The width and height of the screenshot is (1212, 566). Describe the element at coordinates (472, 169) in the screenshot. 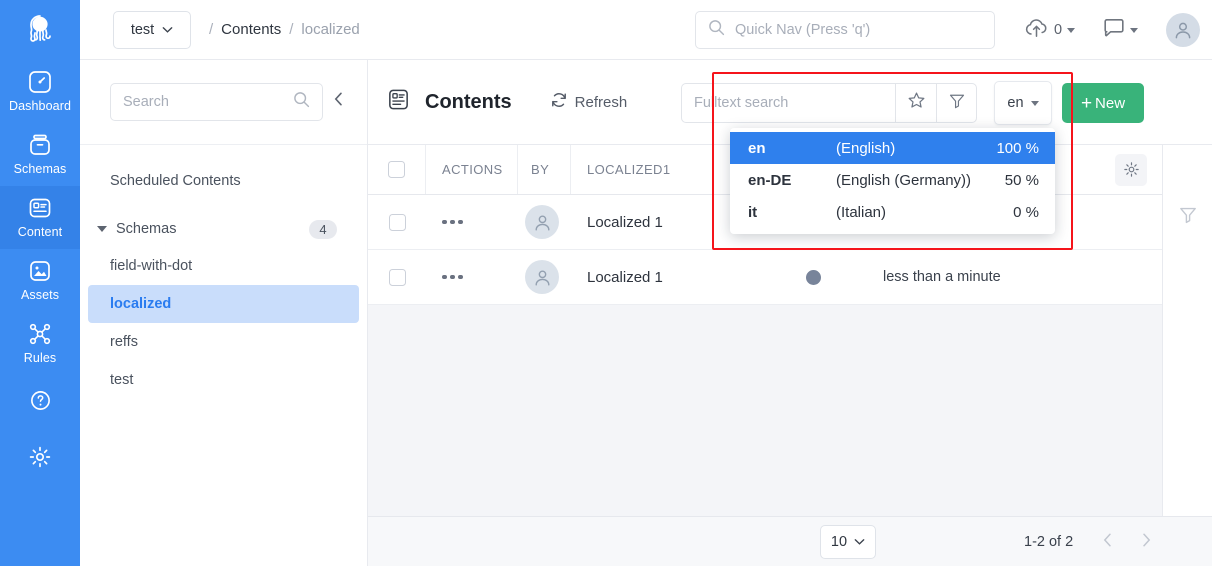

I see `column-header-actions: ACTIONS` at that location.